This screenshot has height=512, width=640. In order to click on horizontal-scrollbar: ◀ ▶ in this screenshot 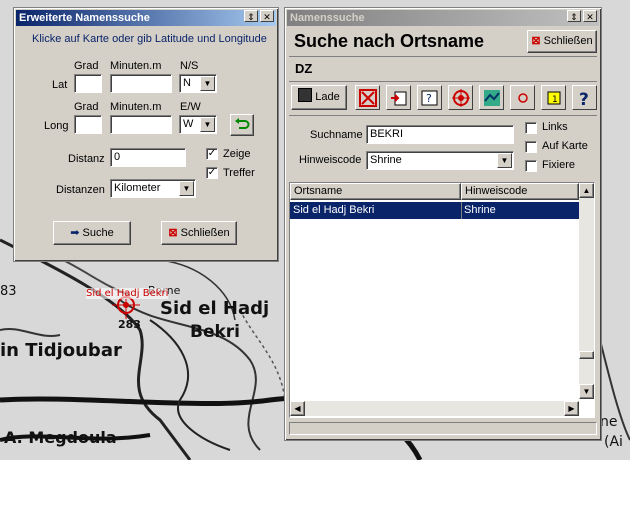, I will do `click(434, 408)`.